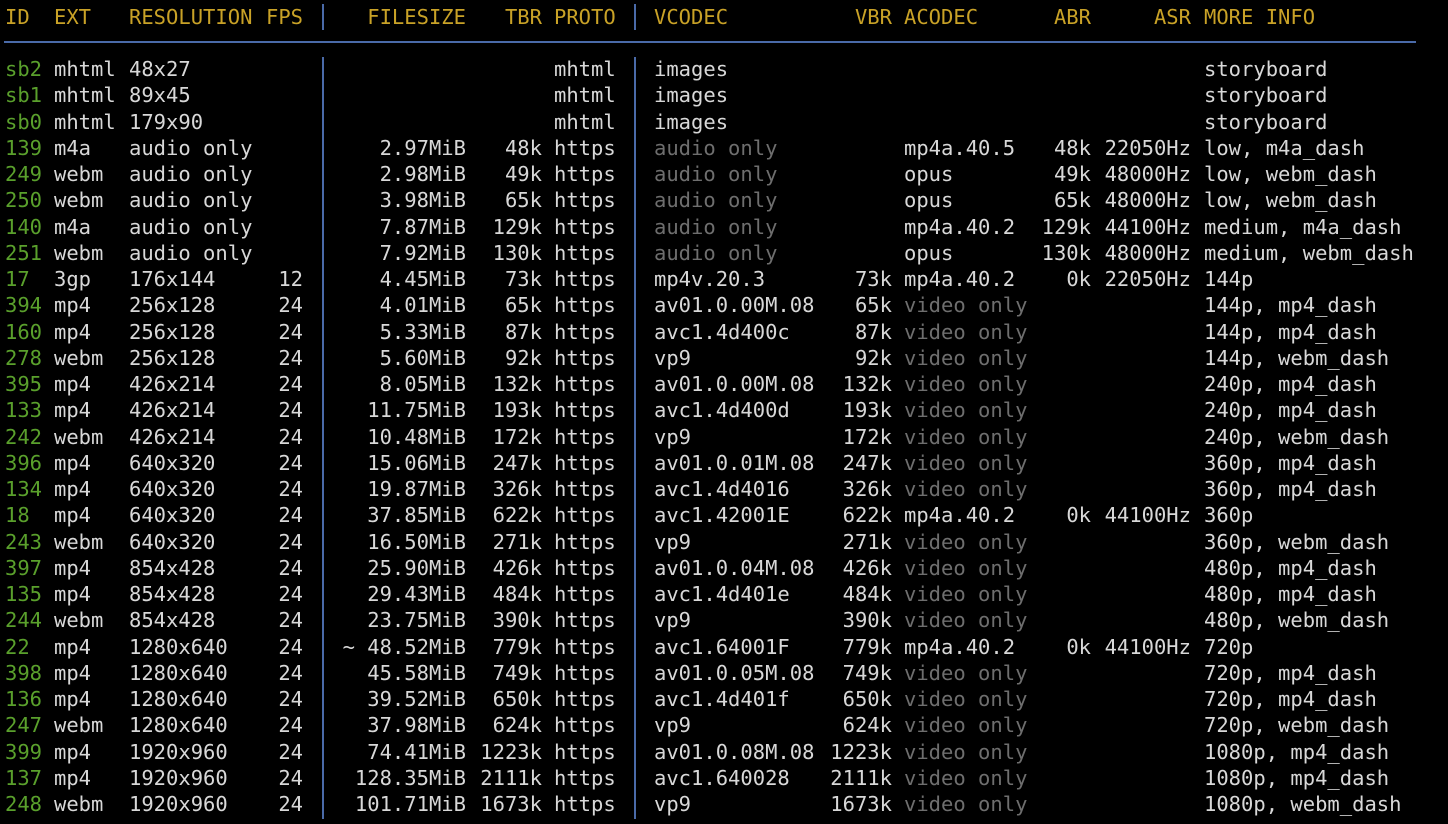 This screenshot has height=824, width=1448. Describe the element at coordinates (691, 17) in the screenshot. I see `header-vcodec: VCODEC` at that location.